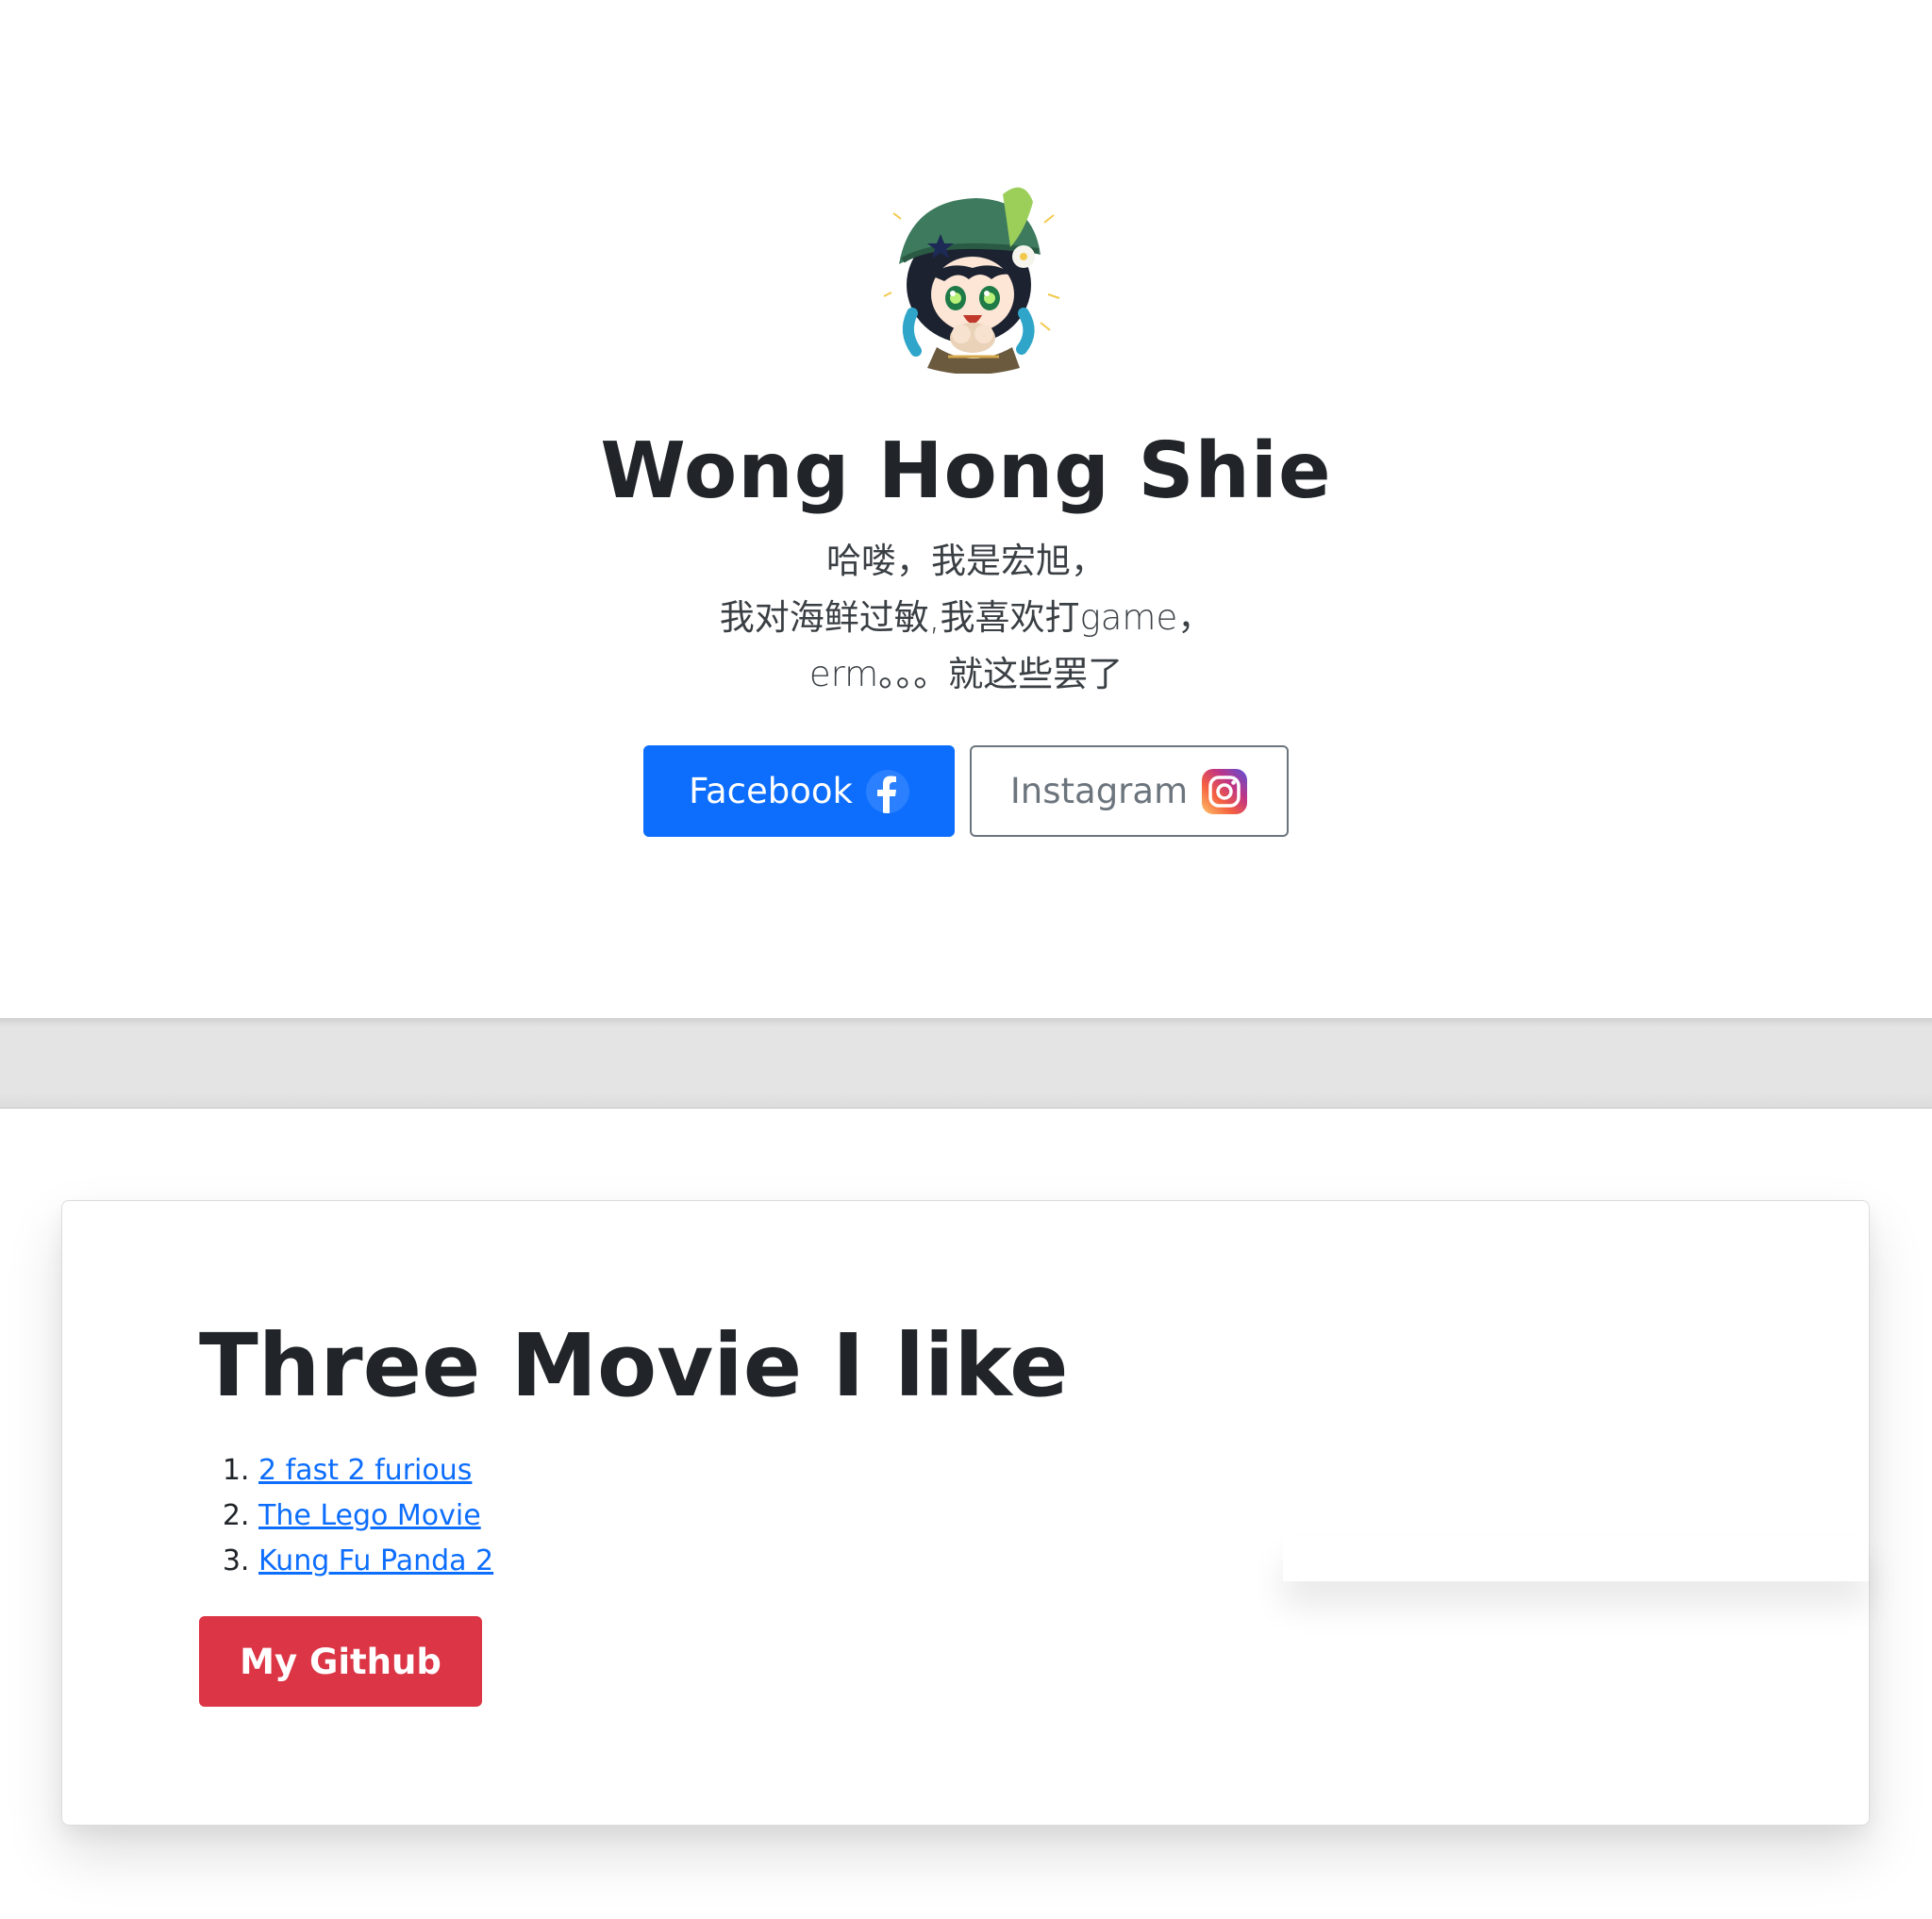 The height and width of the screenshot is (1919, 1932). Describe the element at coordinates (1225, 791) in the screenshot. I see `instagram-icon` at that location.